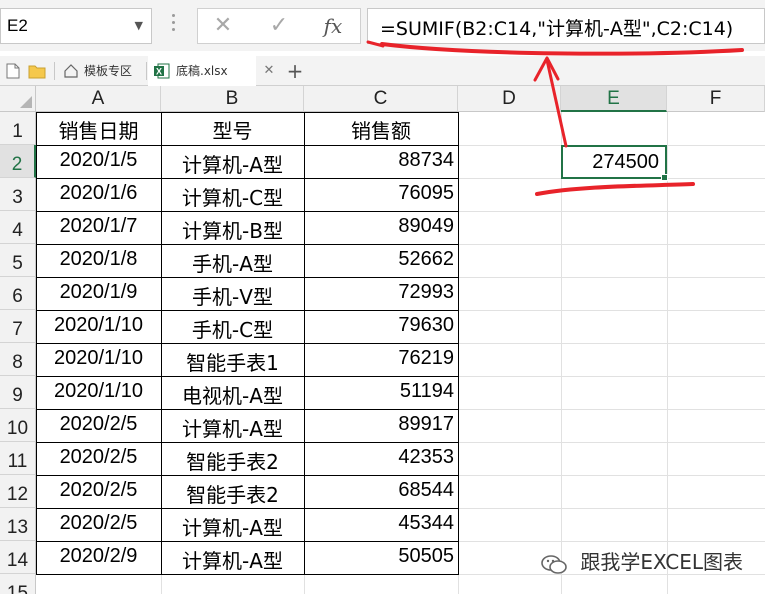 This screenshot has width=765, height=594. What do you see at coordinates (98, 259) in the screenshot?
I see `table-cell: 2020/1/8` at bounding box center [98, 259].